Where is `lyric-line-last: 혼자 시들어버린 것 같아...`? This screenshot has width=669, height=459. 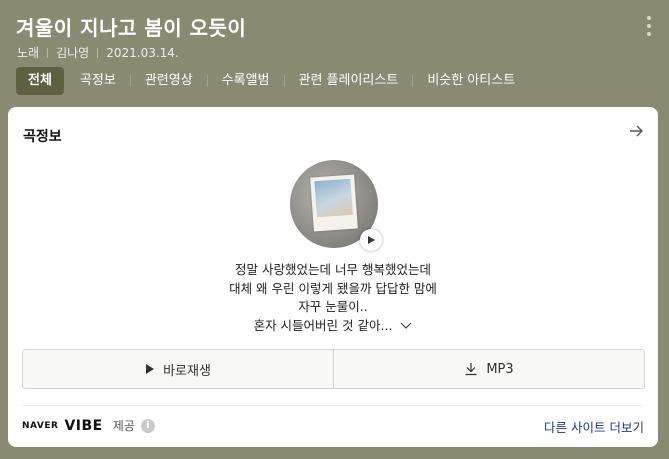
lyric-line-last: 혼자 시들어버린 것 같아... is located at coordinates (333, 326).